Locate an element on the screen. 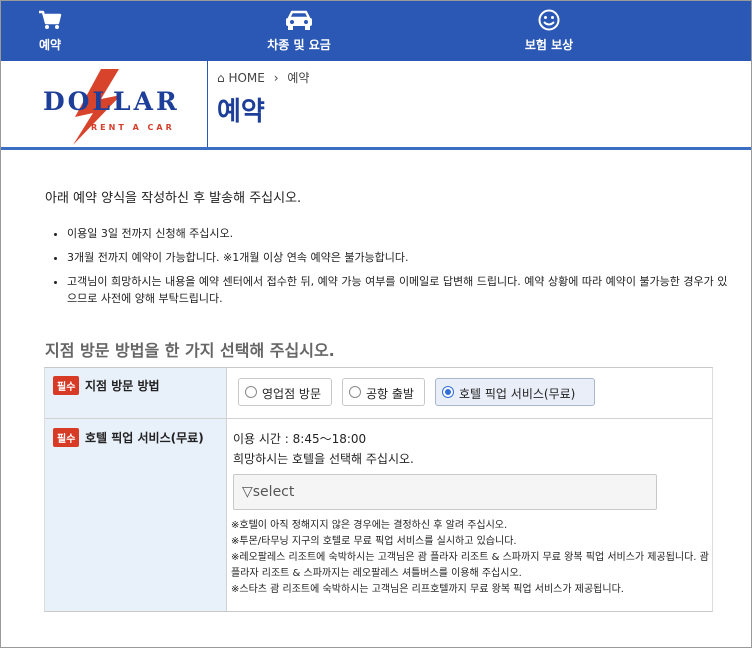 The image size is (752, 648). list-item: 이용일 3일 전까지 신청해 주십시오. is located at coordinates (401, 233).